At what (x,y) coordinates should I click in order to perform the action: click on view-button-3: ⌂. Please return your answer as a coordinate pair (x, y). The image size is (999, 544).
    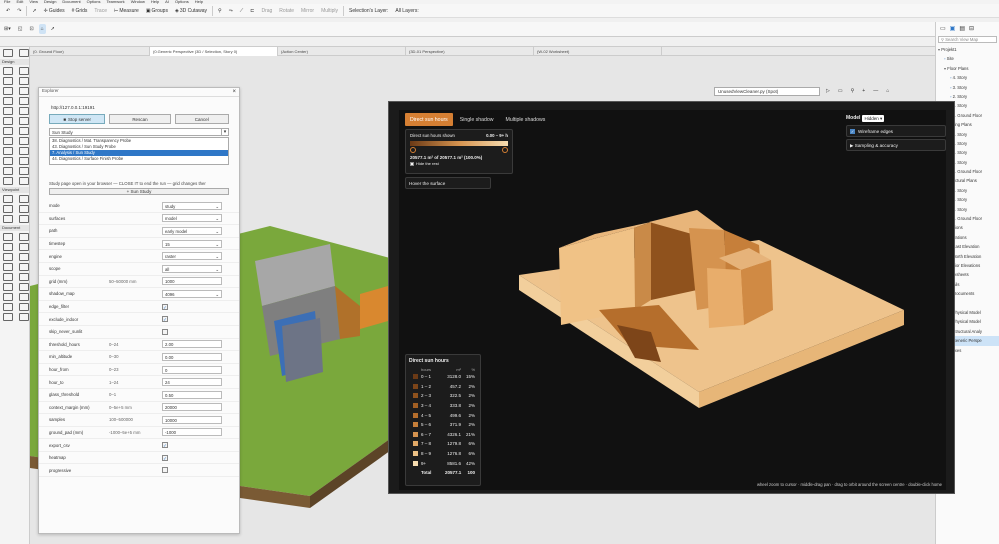
    Looking at the image, I should click on (42, 29).